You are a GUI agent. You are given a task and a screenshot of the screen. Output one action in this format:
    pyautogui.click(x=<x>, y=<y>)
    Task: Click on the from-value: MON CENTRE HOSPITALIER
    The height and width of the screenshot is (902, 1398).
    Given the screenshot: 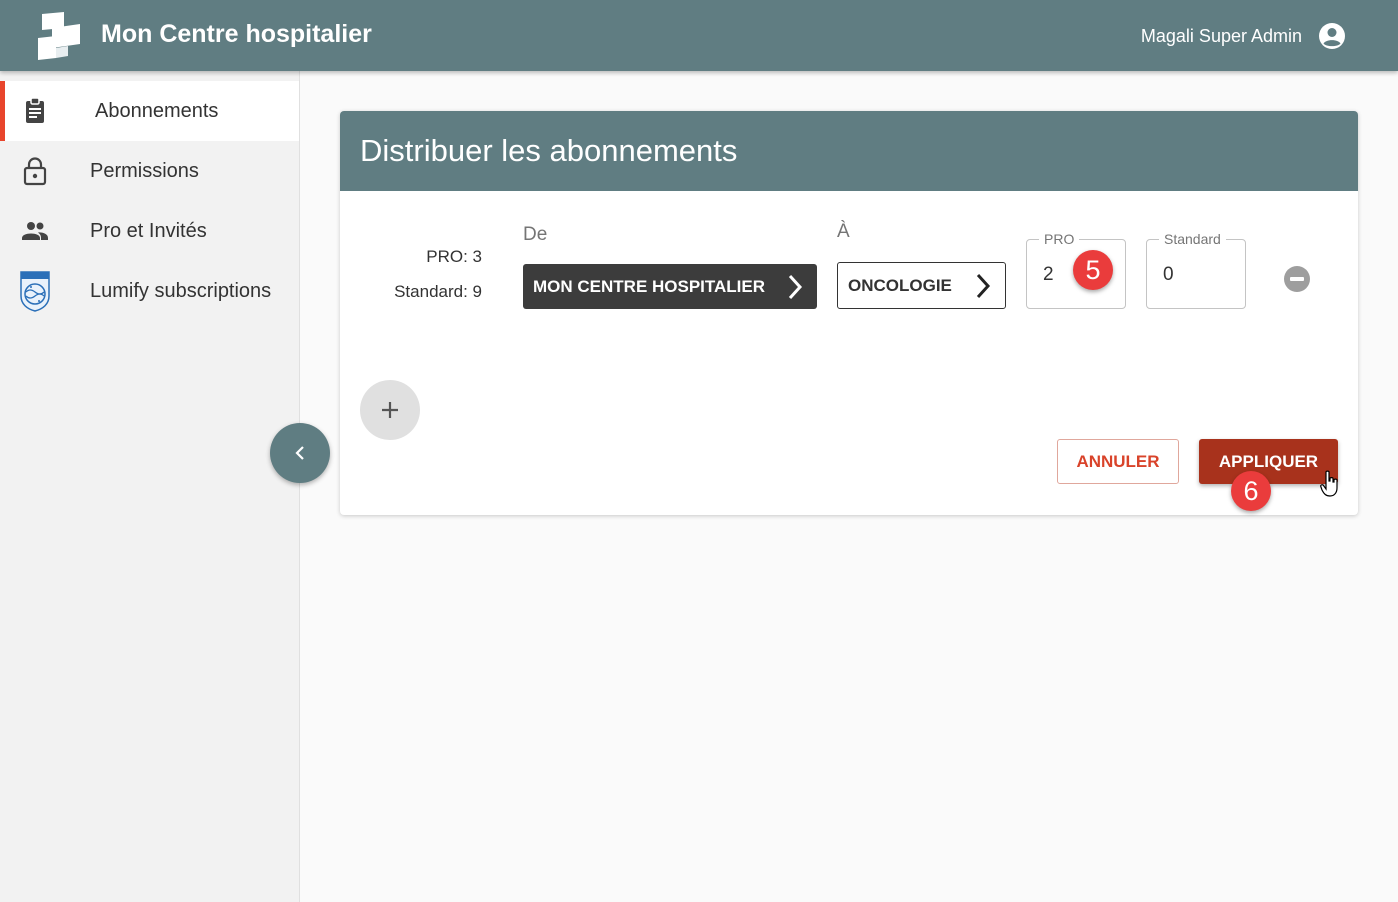 What is the action you would take?
    pyautogui.click(x=649, y=286)
    